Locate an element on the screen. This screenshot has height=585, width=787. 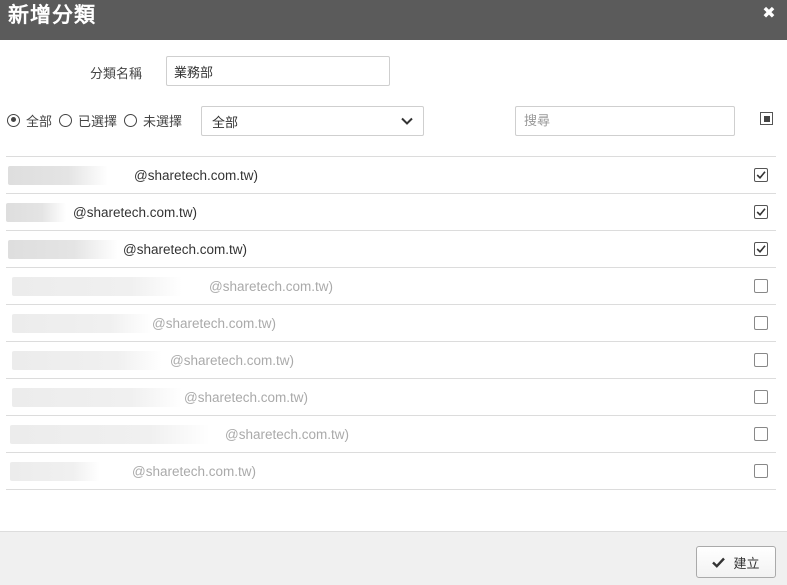
radio-selected: 已選擇 is located at coordinates (88, 120).